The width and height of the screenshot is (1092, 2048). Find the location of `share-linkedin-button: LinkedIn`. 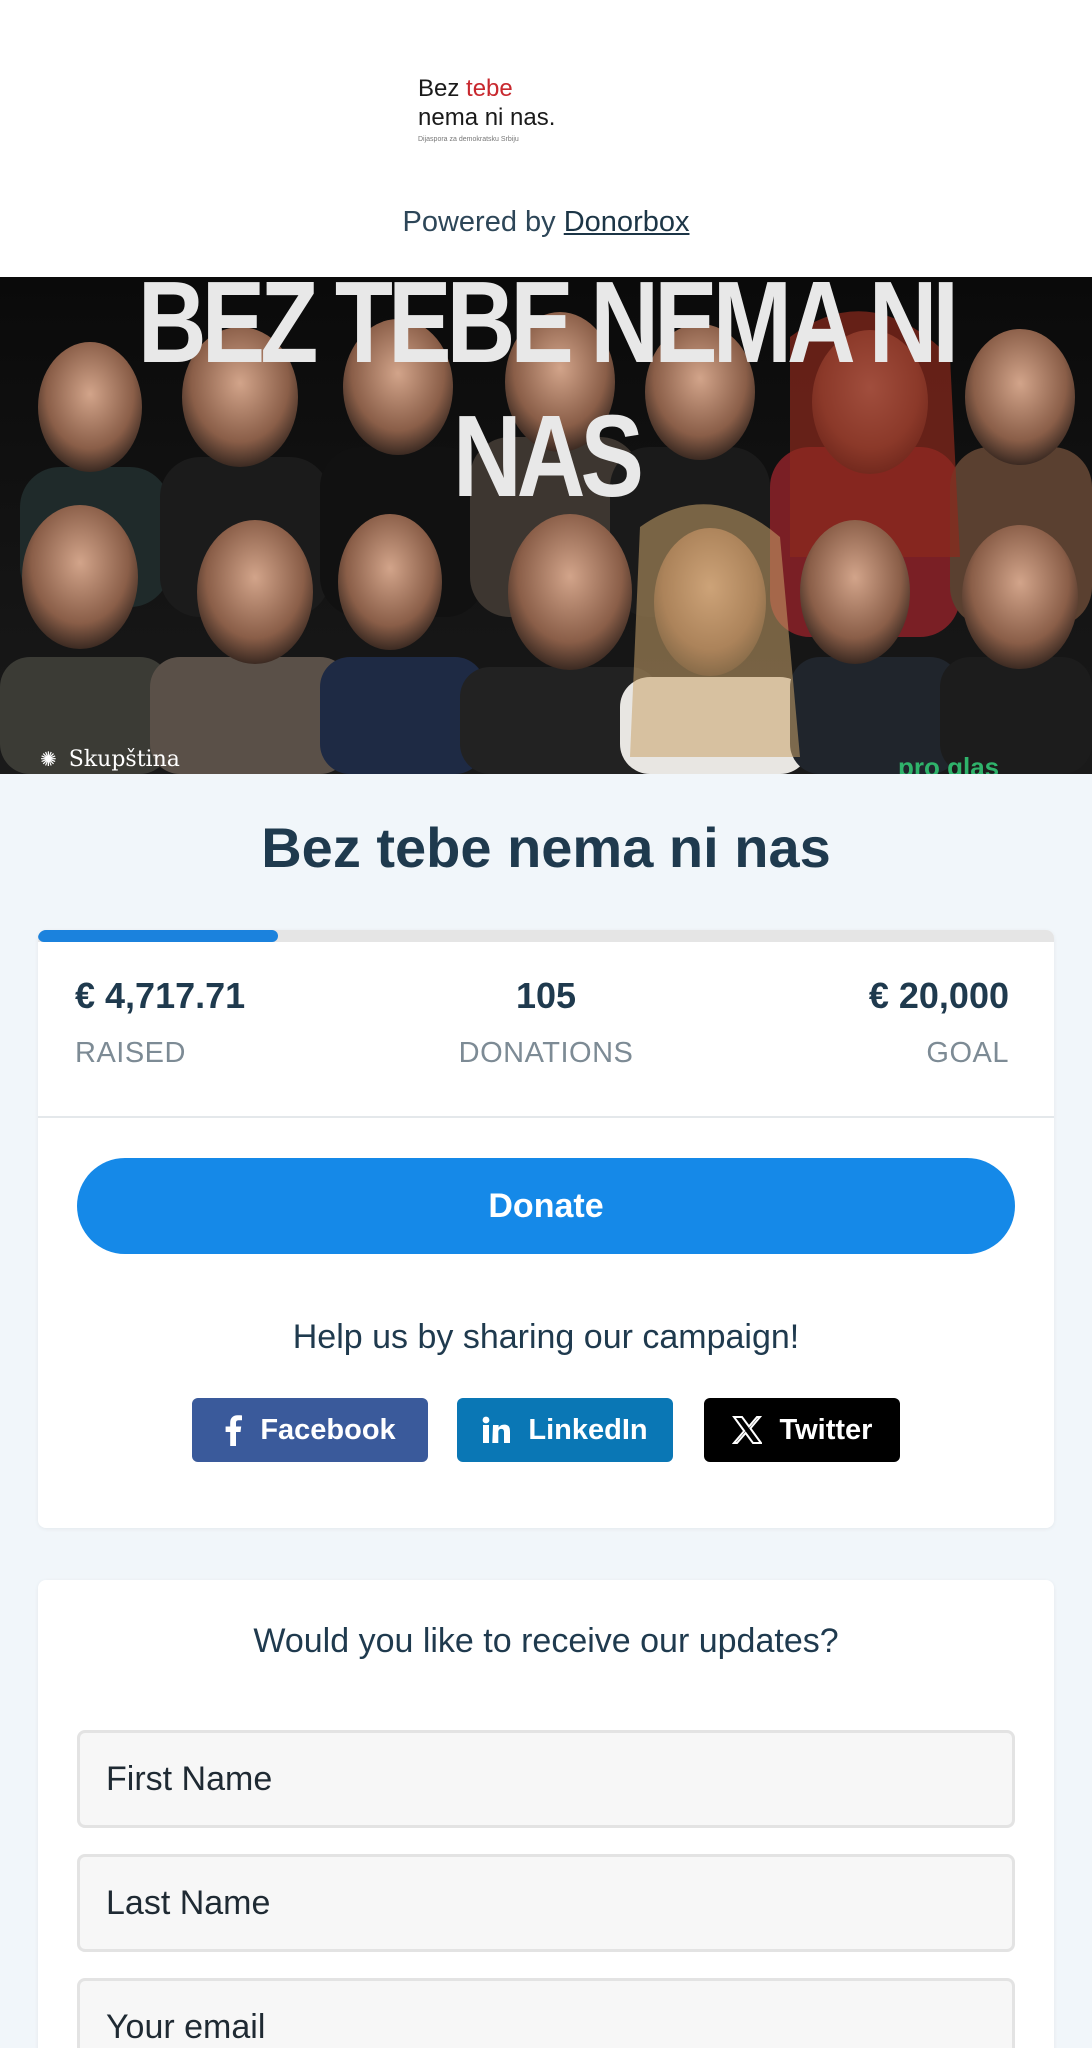

share-linkedin-button: LinkedIn is located at coordinates (565, 1430).